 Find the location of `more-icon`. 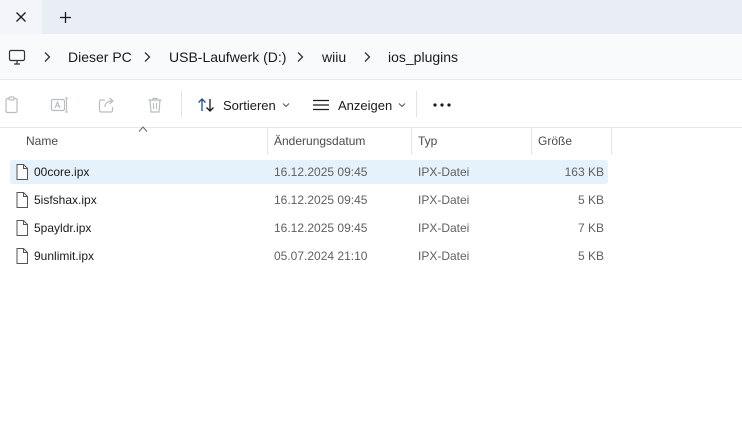

more-icon is located at coordinates (442, 105).